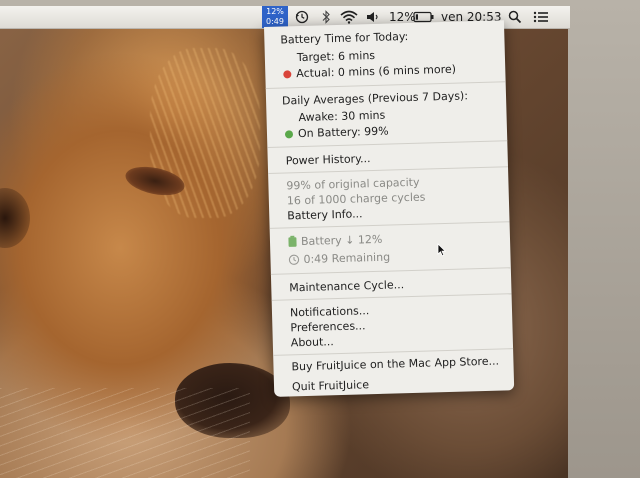  Describe the element at coordinates (442, 251) in the screenshot. I see `mouse-pointer-icon` at that location.